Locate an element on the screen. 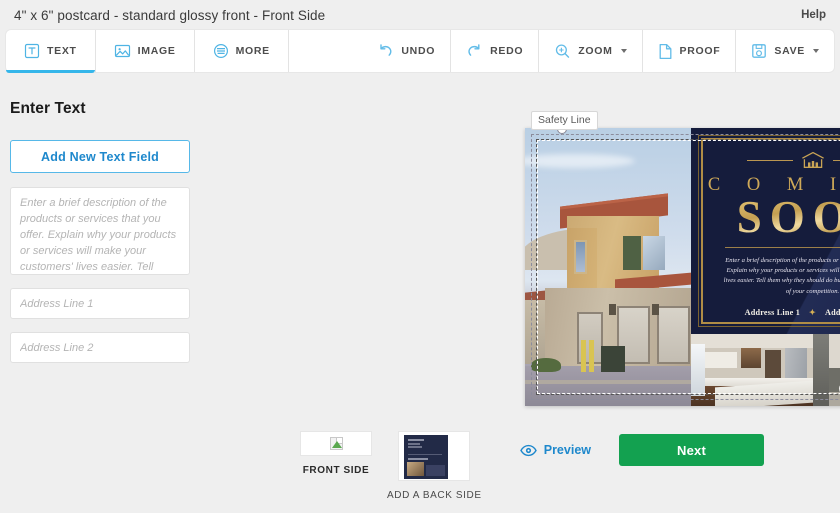 This screenshot has height=513, width=840. back-side-thumbnail-image is located at coordinates (434, 456).